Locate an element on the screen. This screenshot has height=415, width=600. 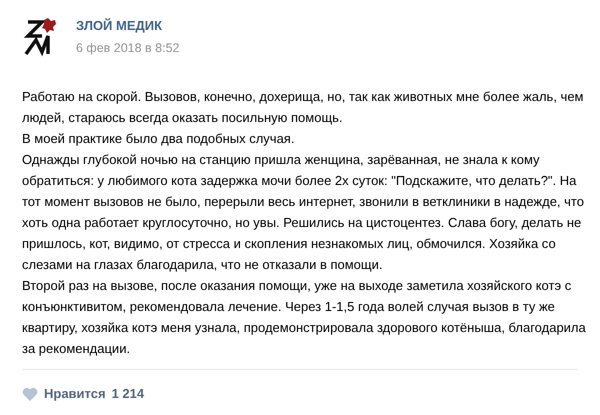
like-count: 1 214 is located at coordinates (128, 394).